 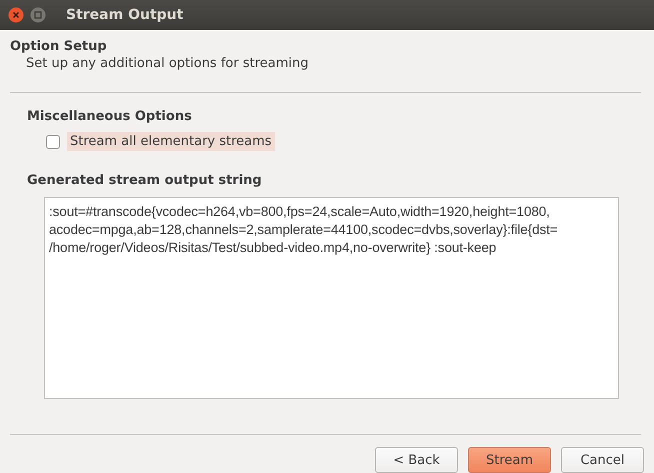 What do you see at coordinates (602, 460) in the screenshot?
I see `dialog-button: Cancel` at bounding box center [602, 460].